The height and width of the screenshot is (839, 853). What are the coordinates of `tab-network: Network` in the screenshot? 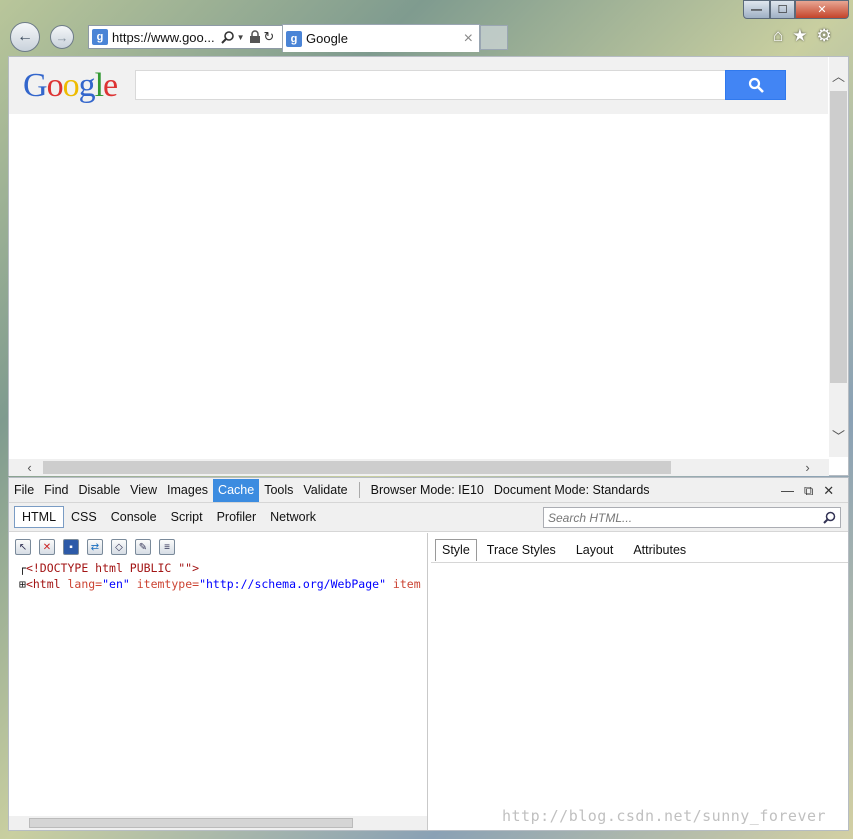 It's located at (293, 517).